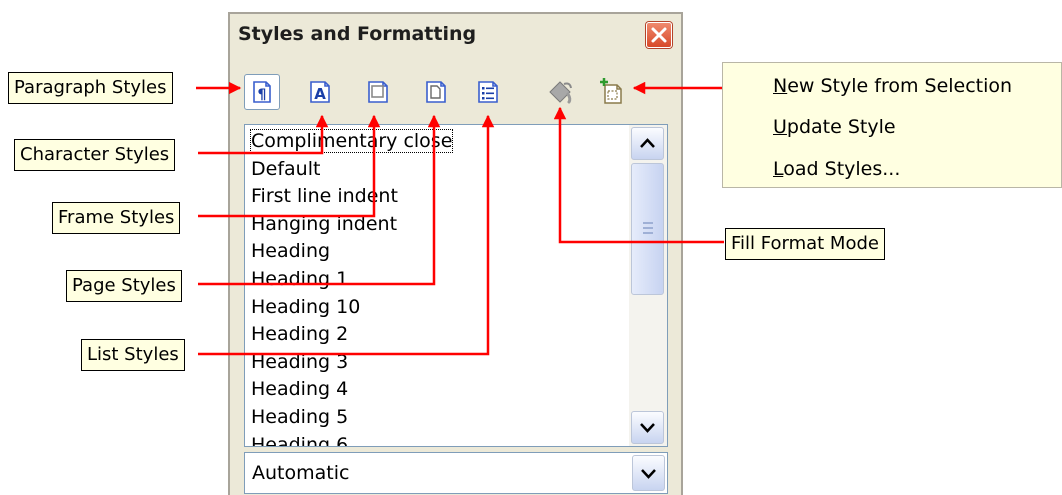 This screenshot has height=495, width=1062. What do you see at coordinates (436, 170) in the screenshot?
I see `list-item: Default` at bounding box center [436, 170].